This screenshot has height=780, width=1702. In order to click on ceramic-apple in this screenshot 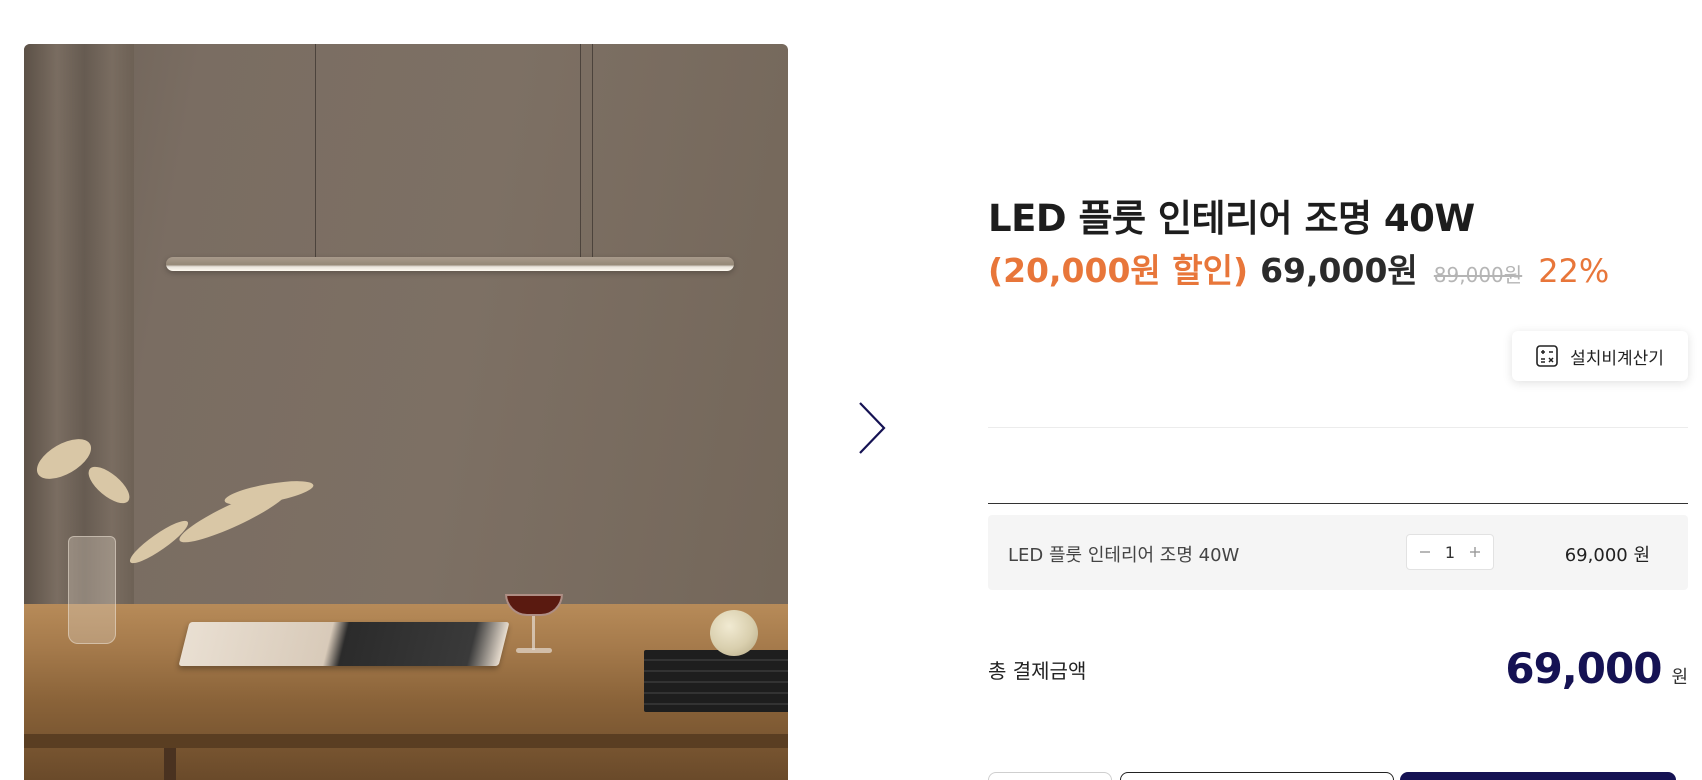, I will do `click(734, 633)`.